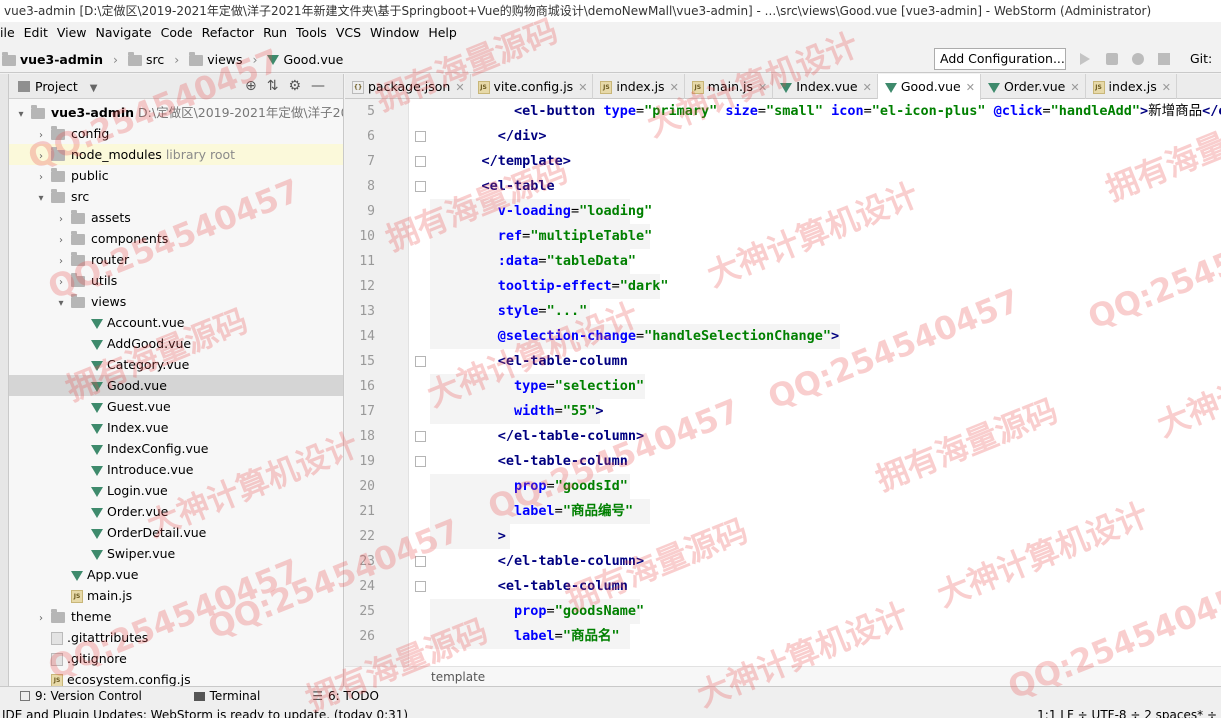 Image resolution: width=1221 pixels, height=718 pixels. What do you see at coordinates (1164, 59) in the screenshot?
I see `stop-icon` at bounding box center [1164, 59].